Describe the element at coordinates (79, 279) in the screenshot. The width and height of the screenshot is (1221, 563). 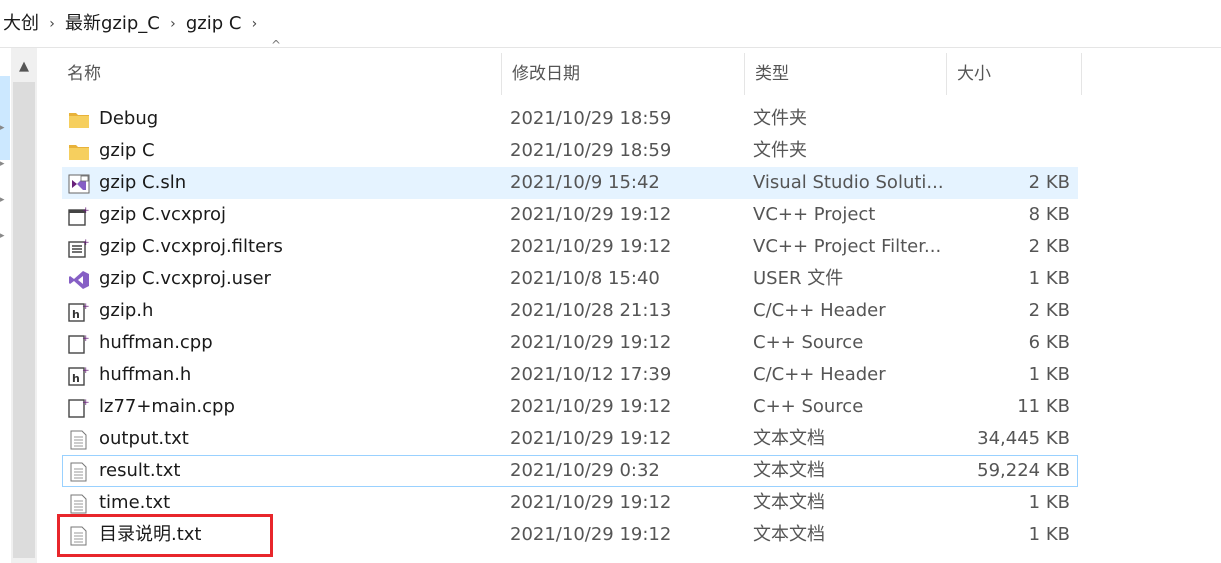
I see `visual-studio-icon` at that location.